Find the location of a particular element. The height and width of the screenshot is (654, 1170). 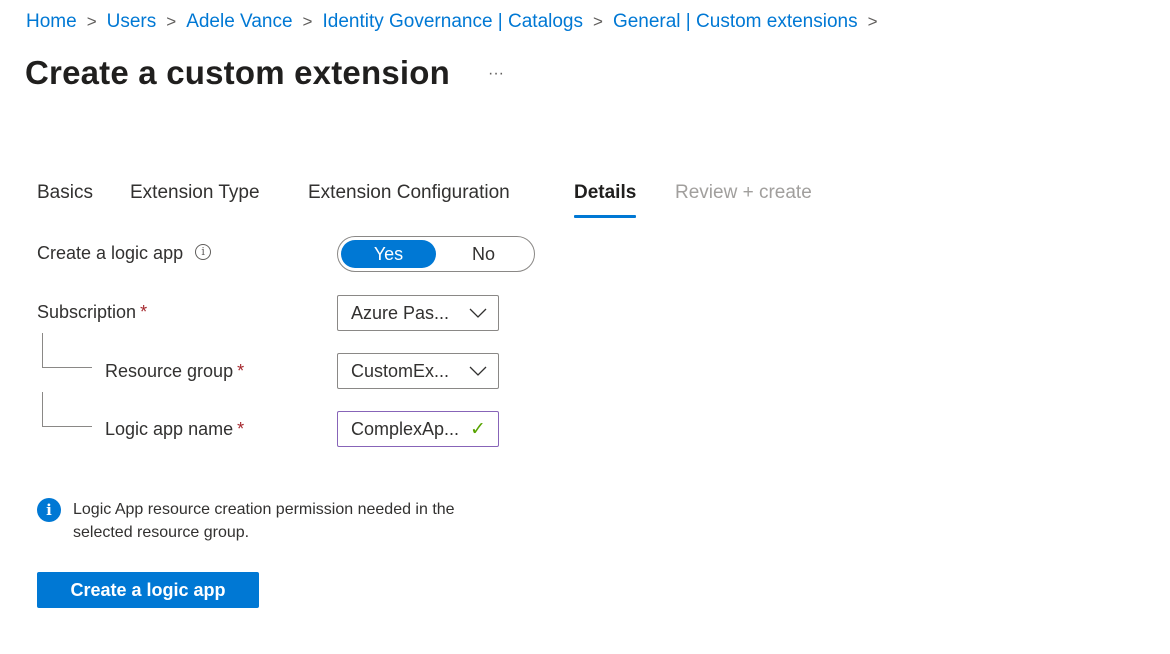

subscription-label: Subscription * is located at coordinates (92, 312).